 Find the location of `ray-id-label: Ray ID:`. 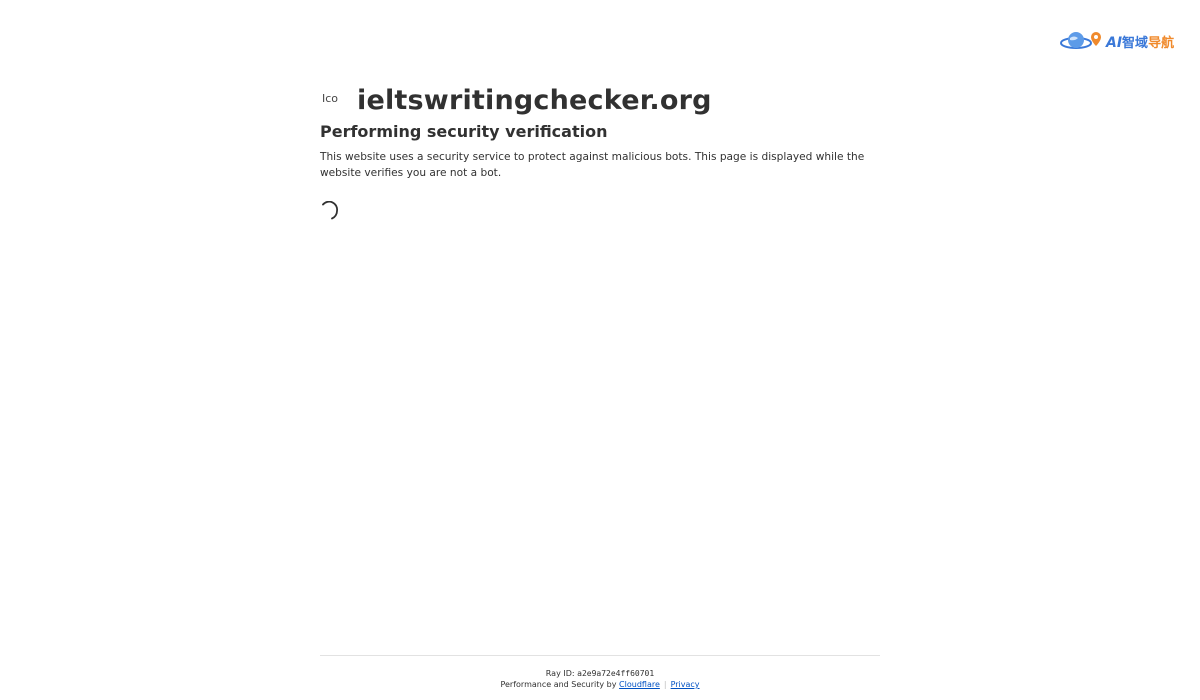

ray-id-label: Ray ID: is located at coordinates (560, 673).